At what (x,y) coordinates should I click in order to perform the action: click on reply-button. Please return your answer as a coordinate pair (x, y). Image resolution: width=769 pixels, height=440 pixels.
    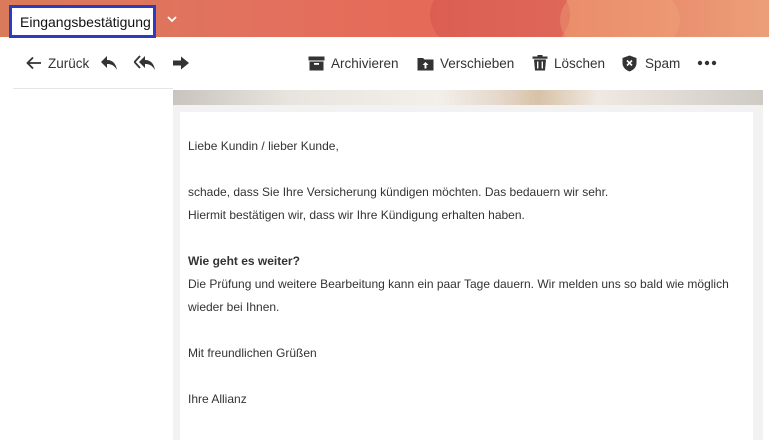
    Looking at the image, I should click on (109, 63).